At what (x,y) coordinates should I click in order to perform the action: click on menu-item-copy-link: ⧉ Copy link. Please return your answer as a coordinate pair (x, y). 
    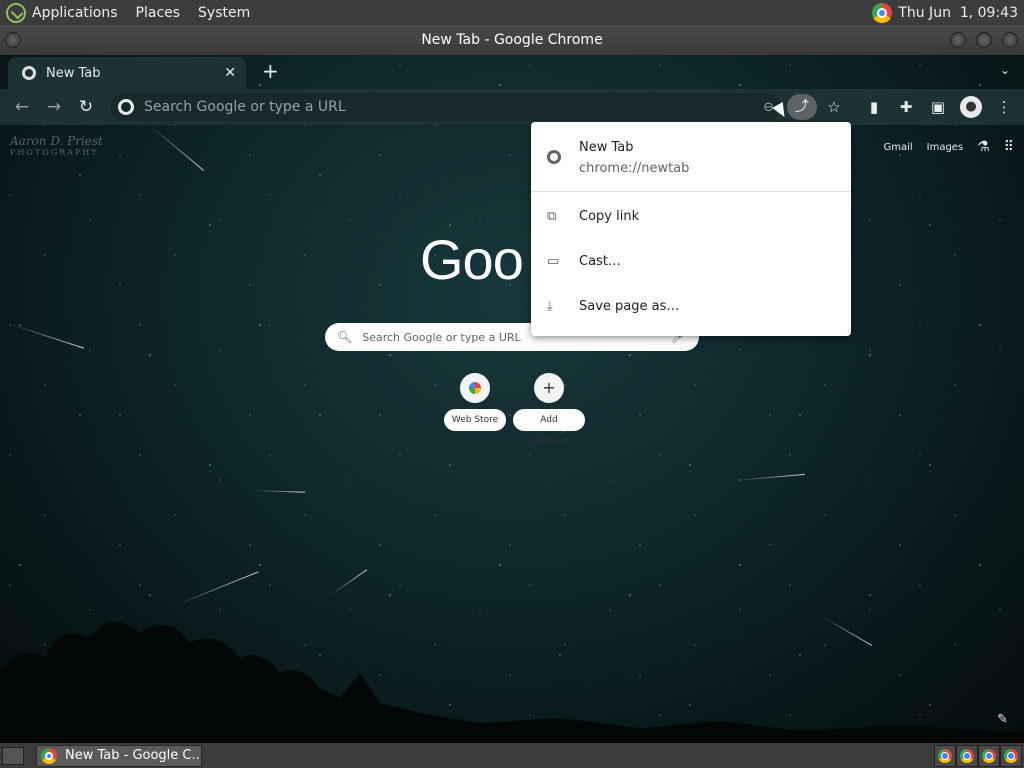
    Looking at the image, I should click on (691, 216).